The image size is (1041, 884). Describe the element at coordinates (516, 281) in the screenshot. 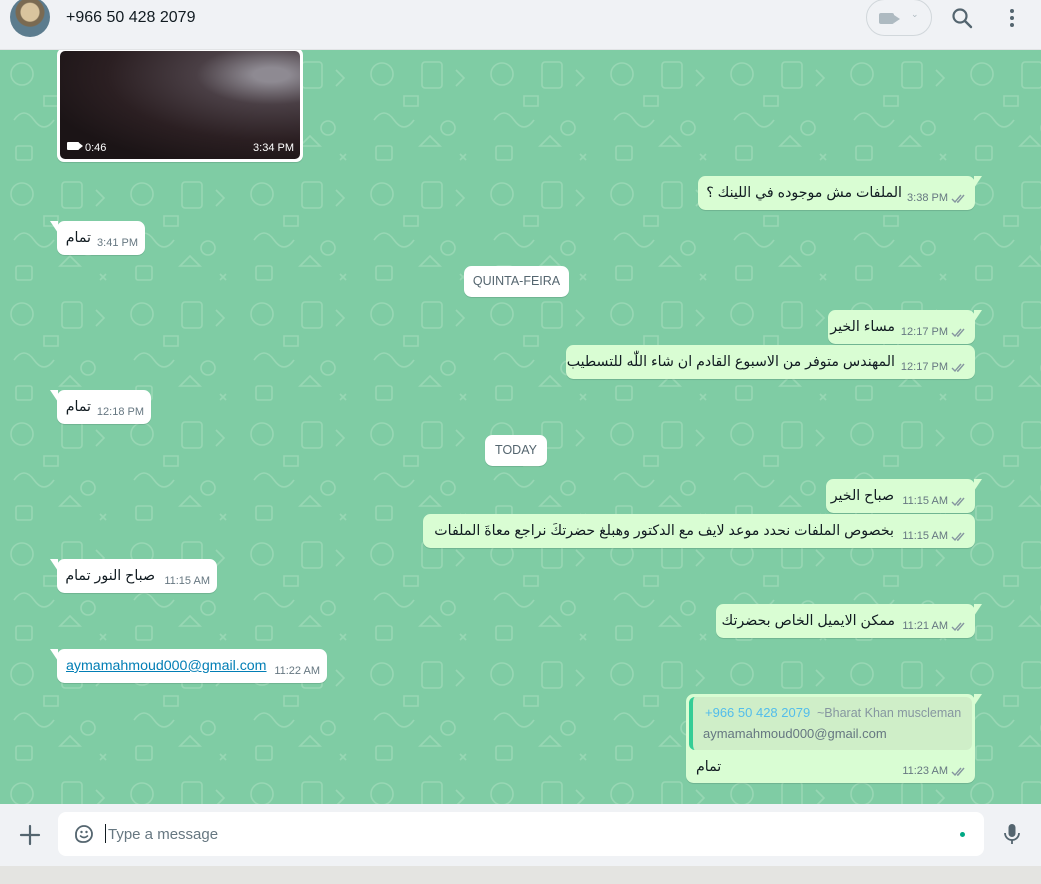

I see `date-divider: QUINTA-FEIRA` at that location.